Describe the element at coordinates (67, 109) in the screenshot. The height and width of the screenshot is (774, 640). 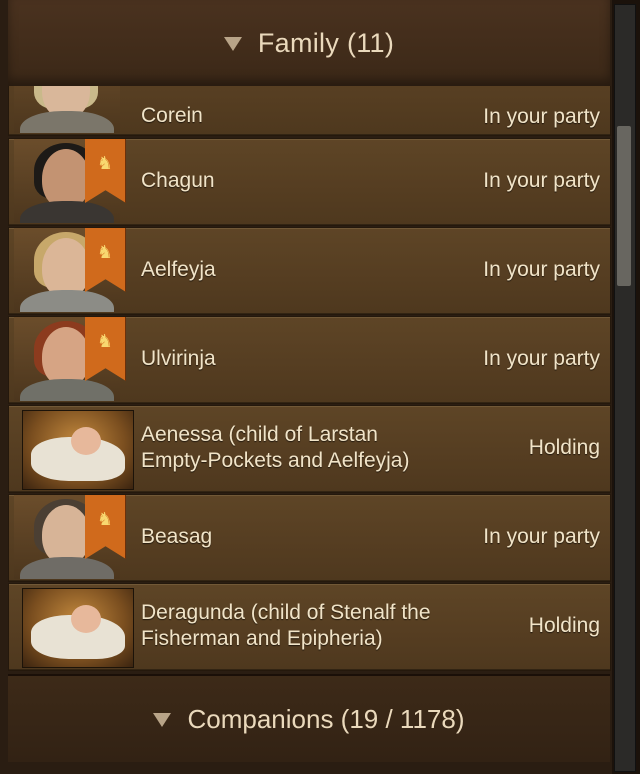
I see `portrait-avatar` at that location.